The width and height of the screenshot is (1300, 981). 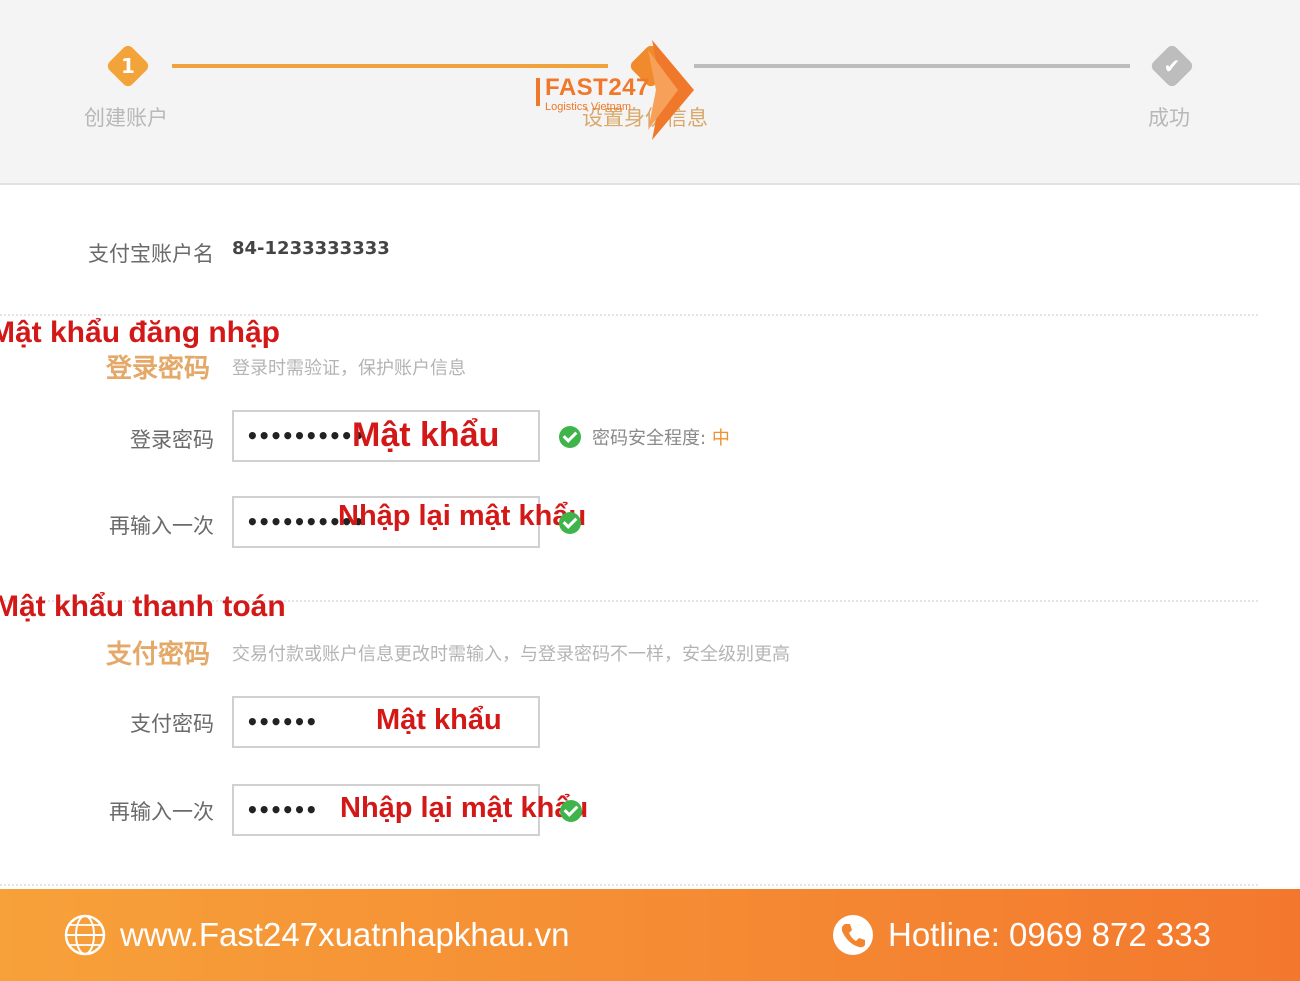 What do you see at coordinates (158, 655) in the screenshot?
I see `payment-password-title: 支付密码` at bounding box center [158, 655].